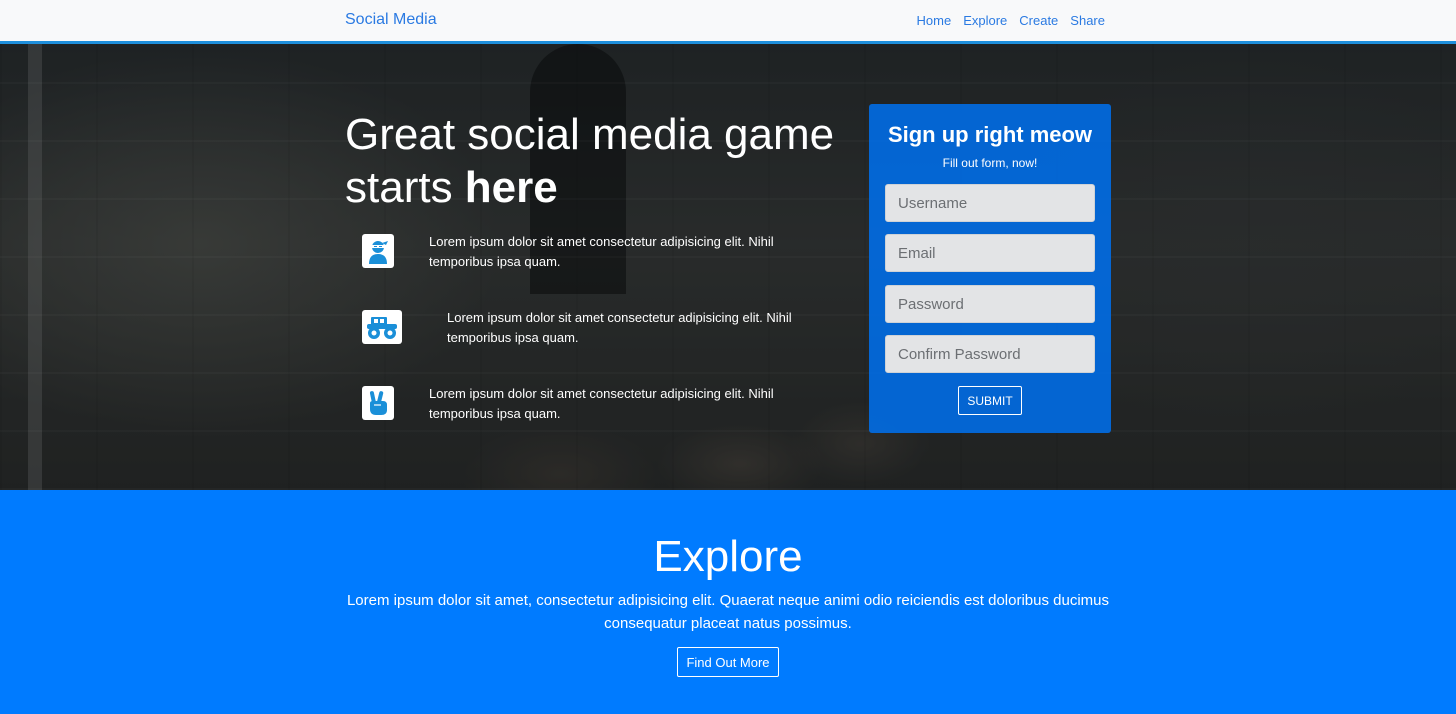 Image resolution: width=1456 pixels, height=714 pixels. What do you see at coordinates (391, 20) in the screenshot?
I see `brand-link: Social Media` at bounding box center [391, 20].